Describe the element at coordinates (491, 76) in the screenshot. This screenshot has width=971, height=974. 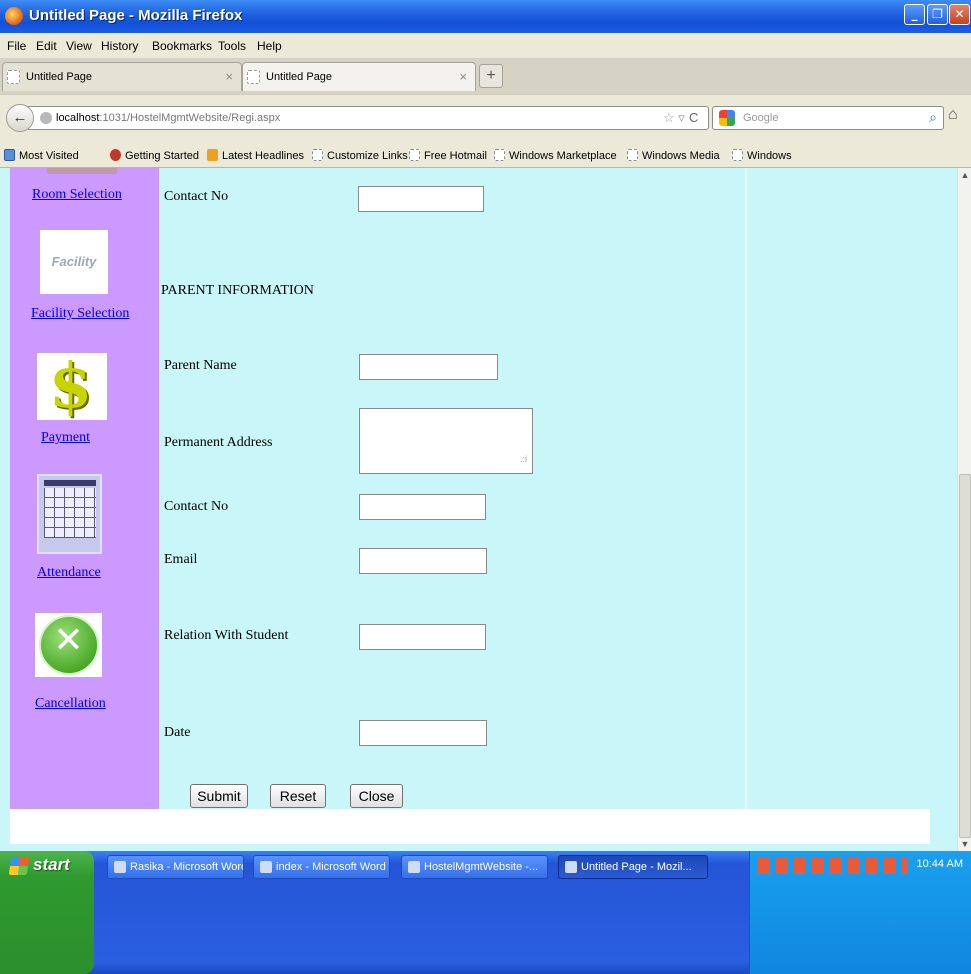
I see `new-tab-button: +` at that location.